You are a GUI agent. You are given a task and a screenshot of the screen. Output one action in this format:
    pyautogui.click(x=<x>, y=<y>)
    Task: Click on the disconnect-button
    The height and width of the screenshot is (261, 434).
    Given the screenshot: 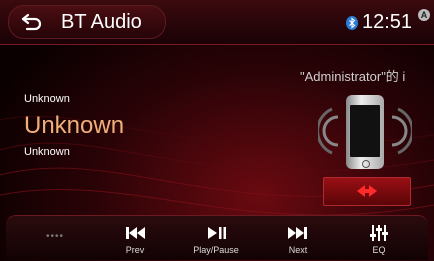 What is the action you would take?
    pyautogui.click(x=367, y=191)
    